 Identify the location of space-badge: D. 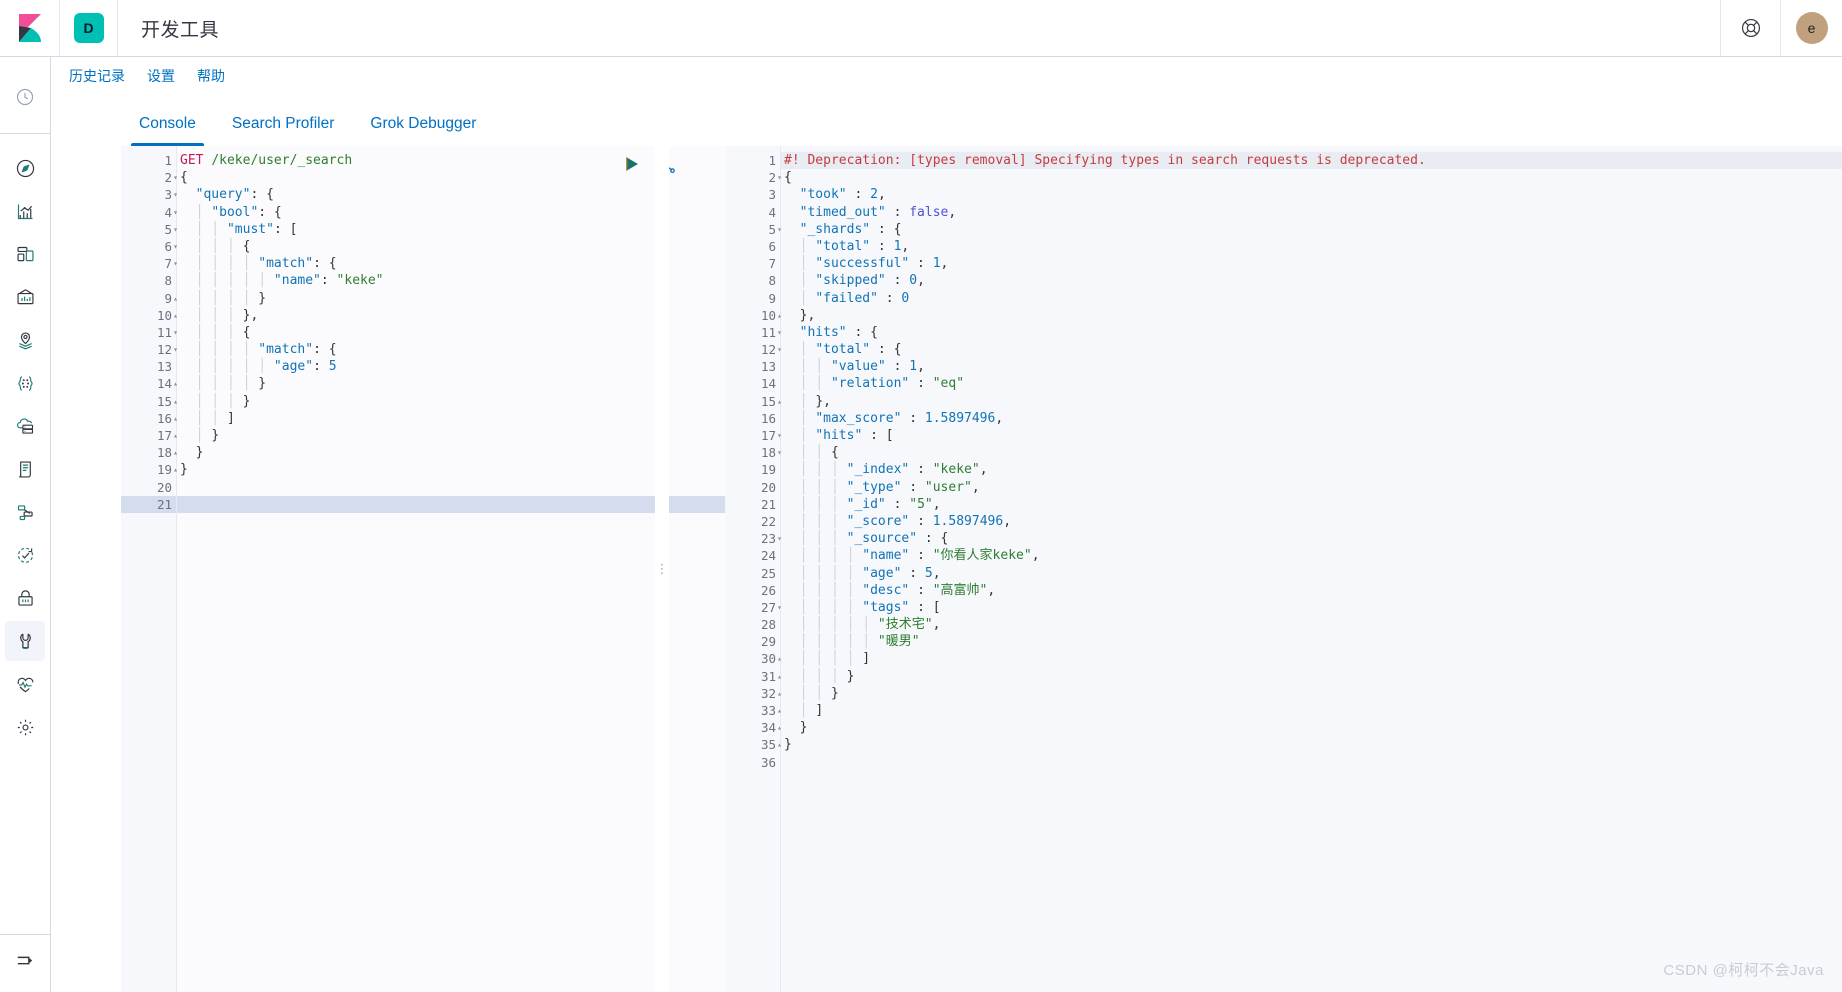
(88, 28).